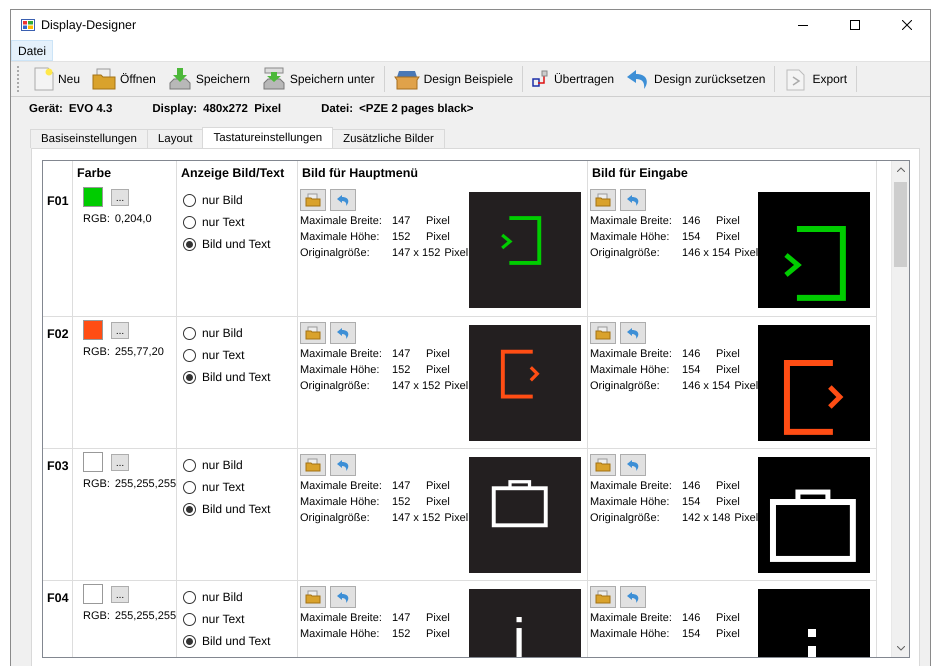  What do you see at coordinates (388, 138) in the screenshot?
I see `tab: Zusätzliche Bilder` at bounding box center [388, 138].